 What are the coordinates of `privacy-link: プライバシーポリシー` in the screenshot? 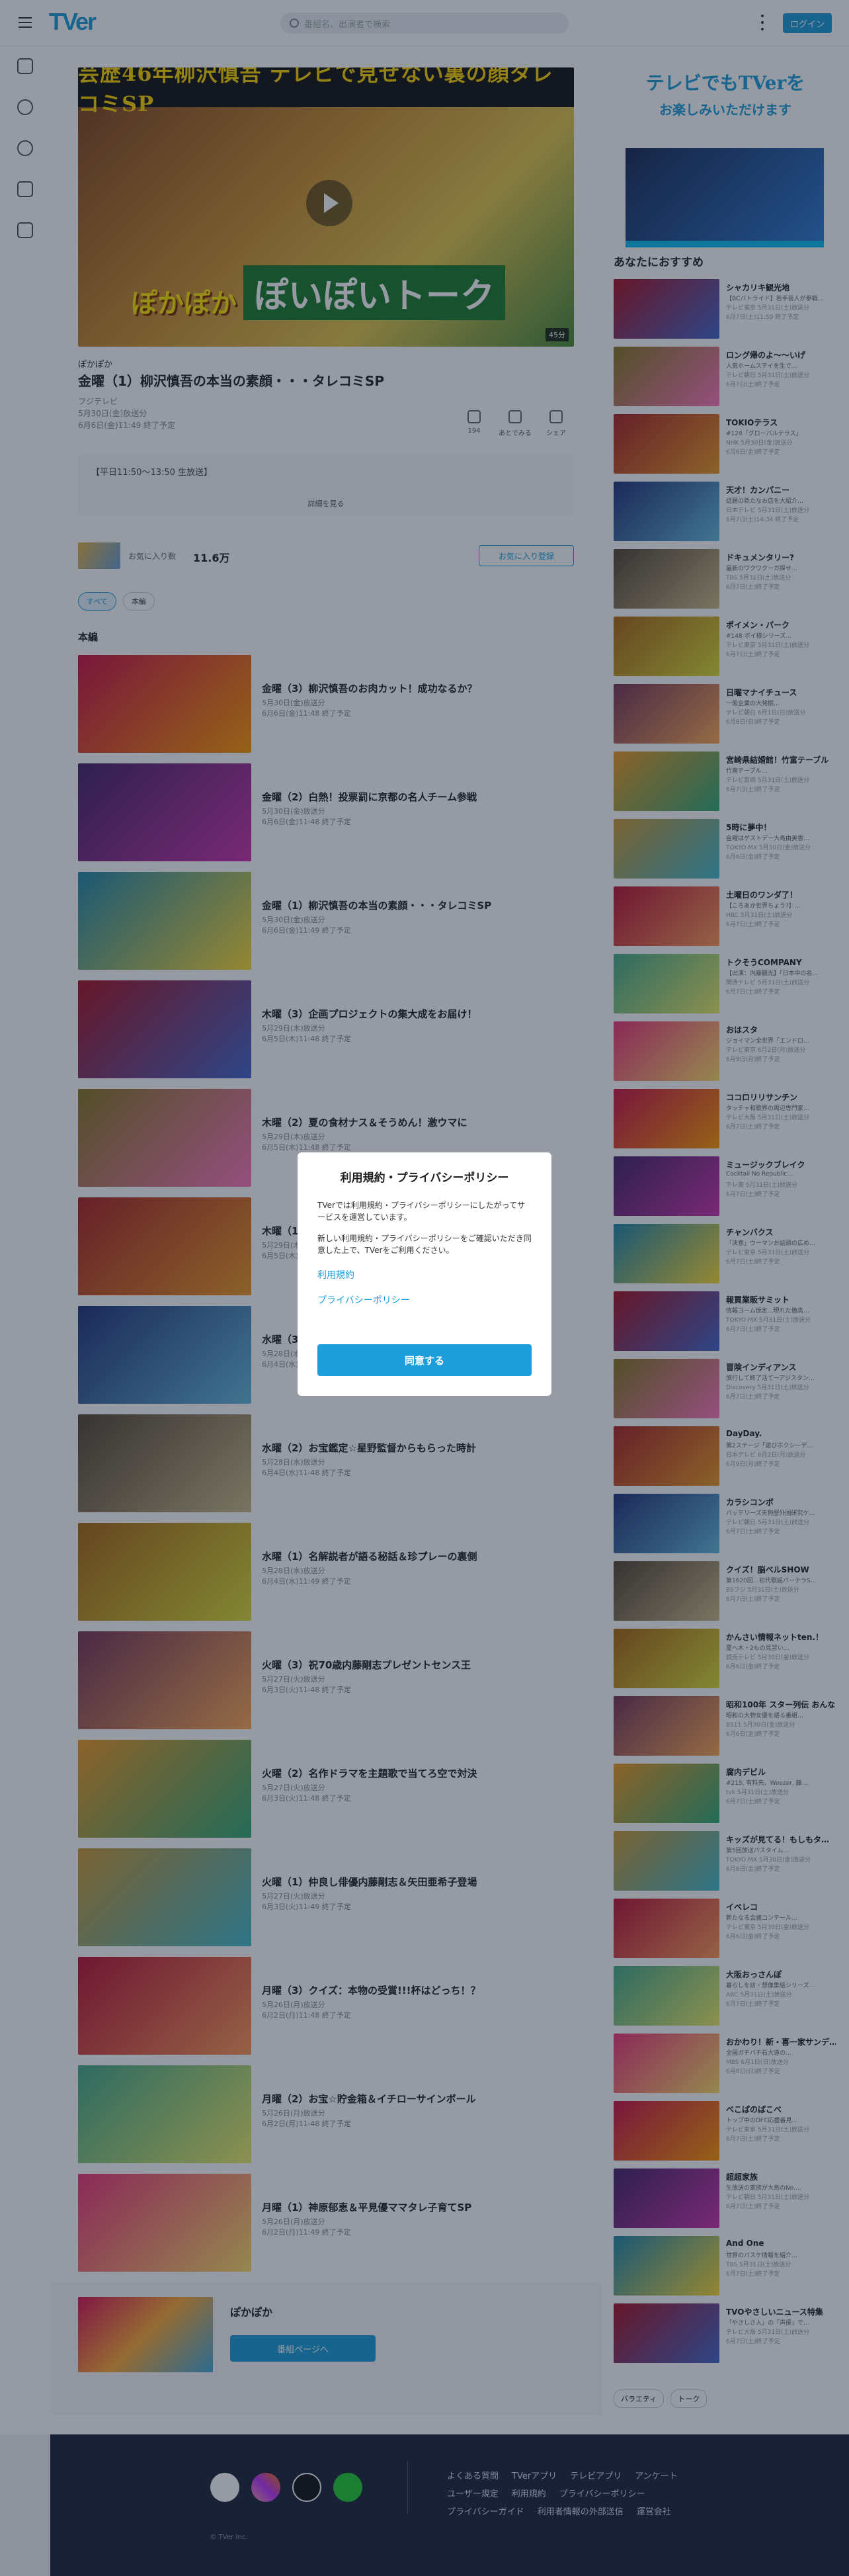 It's located at (425, 1300).